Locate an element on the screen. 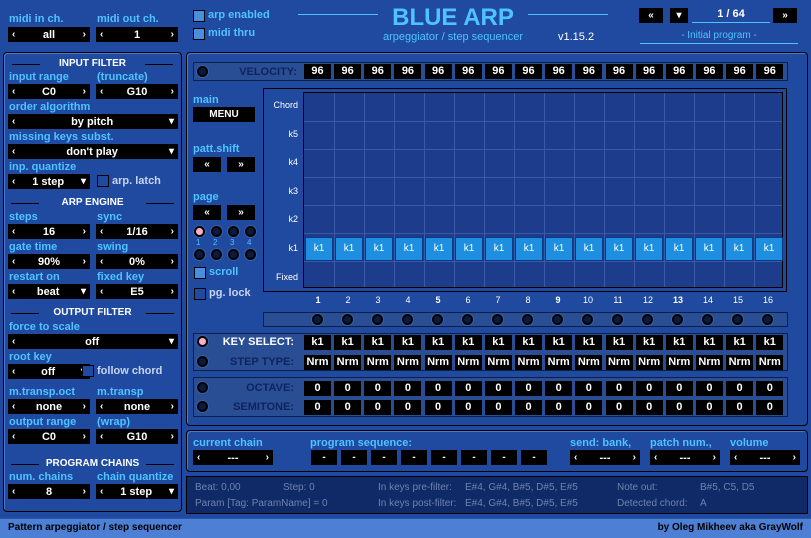 This screenshot has height=538, width=811. arp-enabled-checkbox is located at coordinates (199, 16).